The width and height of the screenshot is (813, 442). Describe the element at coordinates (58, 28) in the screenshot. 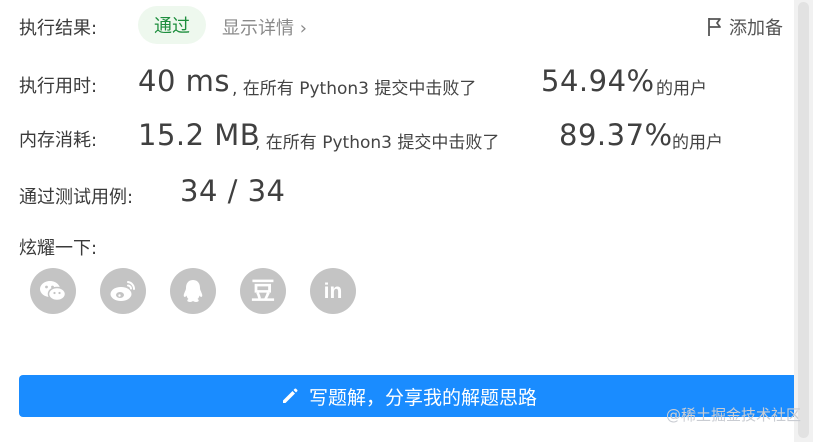

I see `result-label: 执行结果:` at that location.